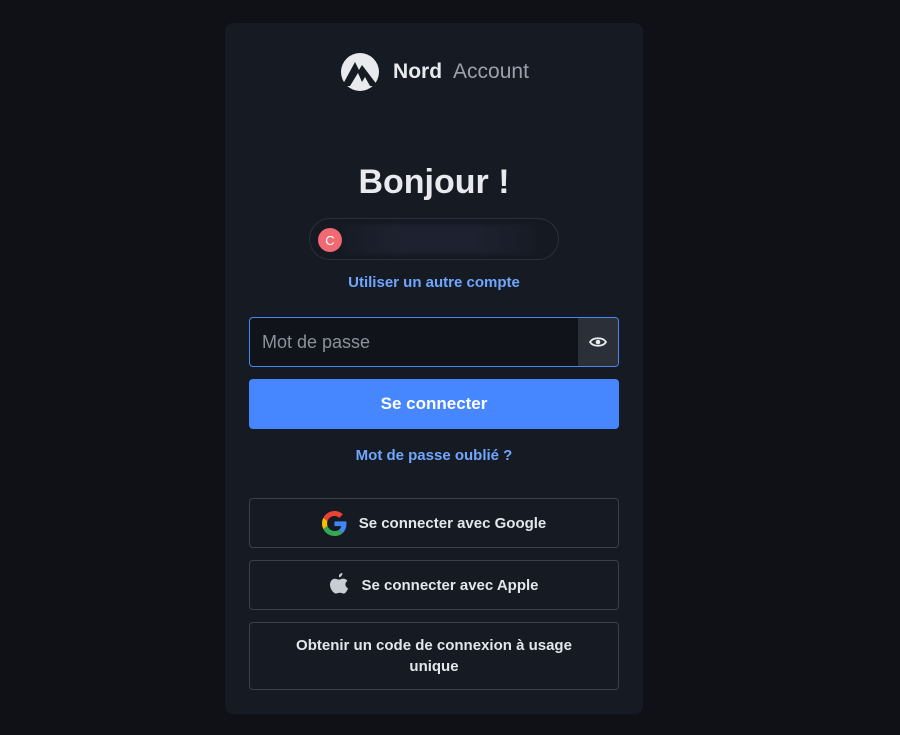  What do you see at coordinates (360, 72) in the screenshot?
I see `nord-mountain-icon` at bounding box center [360, 72].